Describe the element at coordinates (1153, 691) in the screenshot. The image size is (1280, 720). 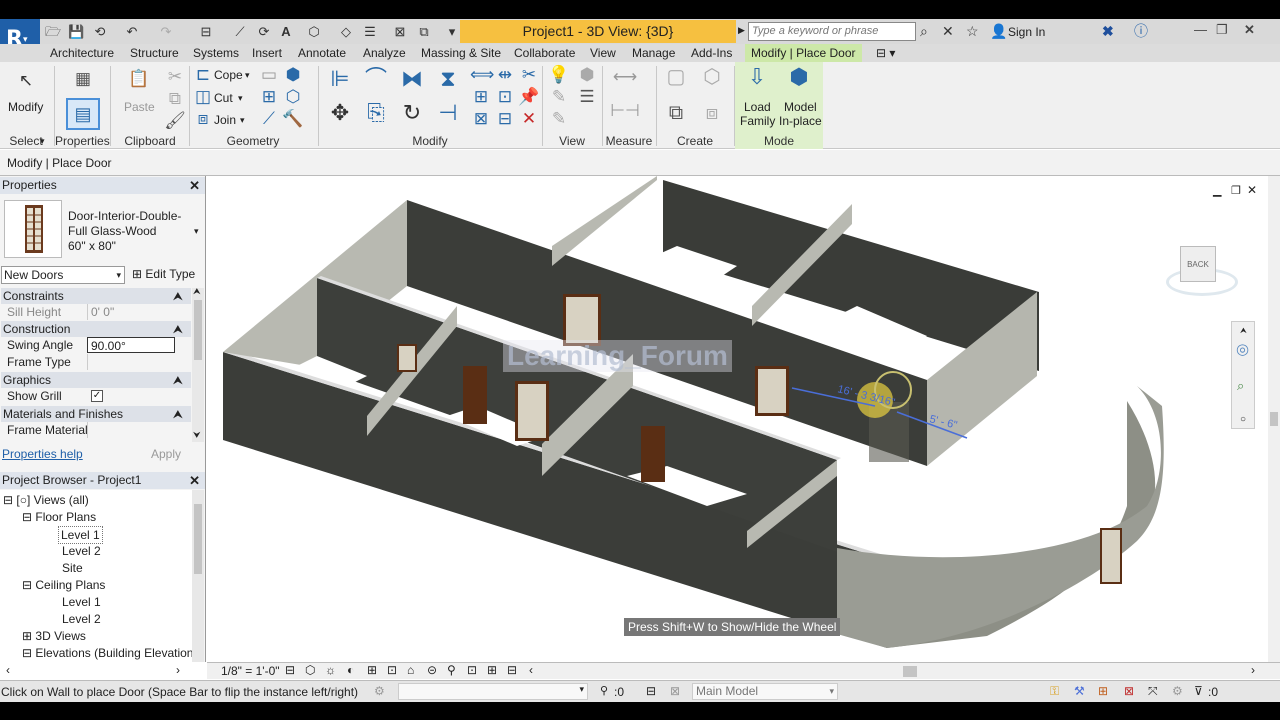
I see `drag-elements-icon: ⤧` at that location.